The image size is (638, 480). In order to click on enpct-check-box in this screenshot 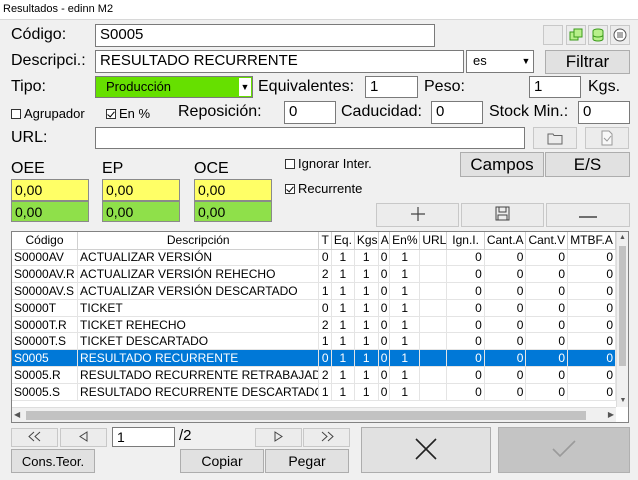, I will do `click(111, 114)`.